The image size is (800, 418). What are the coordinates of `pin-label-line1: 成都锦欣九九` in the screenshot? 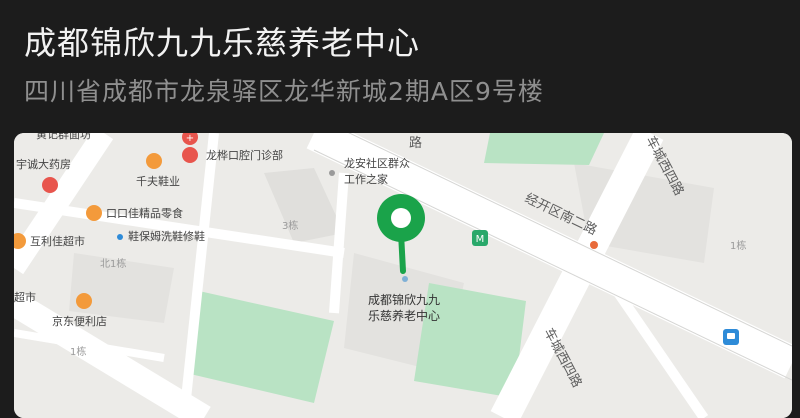 It's located at (404, 300).